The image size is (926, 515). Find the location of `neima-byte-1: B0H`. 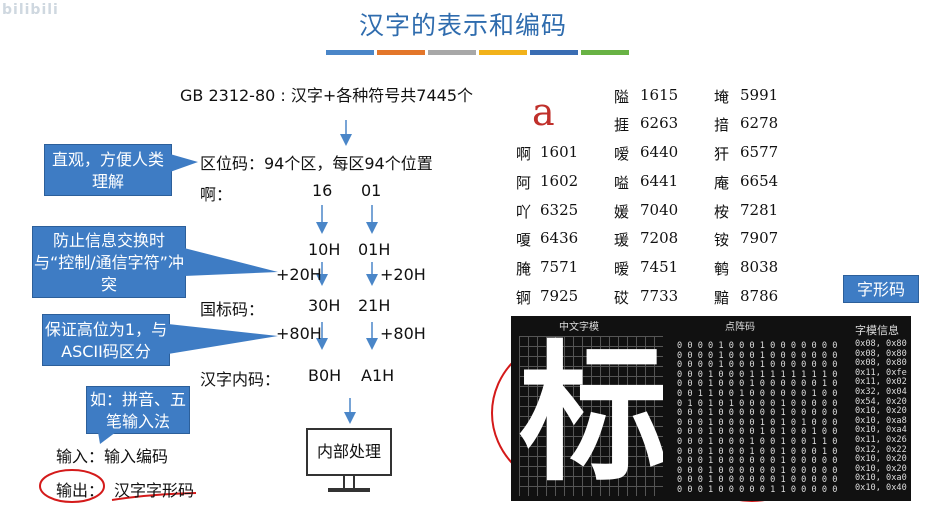

neima-byte-1: B0H is located at coordinates (325, 375).